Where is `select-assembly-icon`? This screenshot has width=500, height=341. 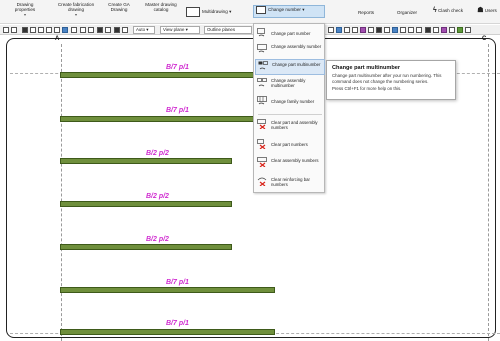
select-assembly-icon is located at coordinates (41, 30).